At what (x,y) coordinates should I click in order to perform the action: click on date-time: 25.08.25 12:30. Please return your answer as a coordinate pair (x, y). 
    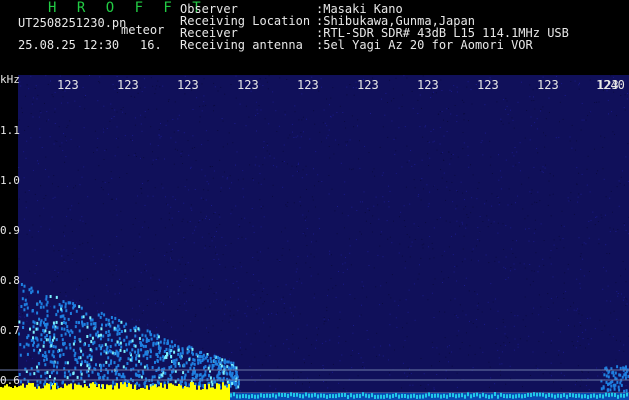
    Looking at the image, I should click on (69, 45).